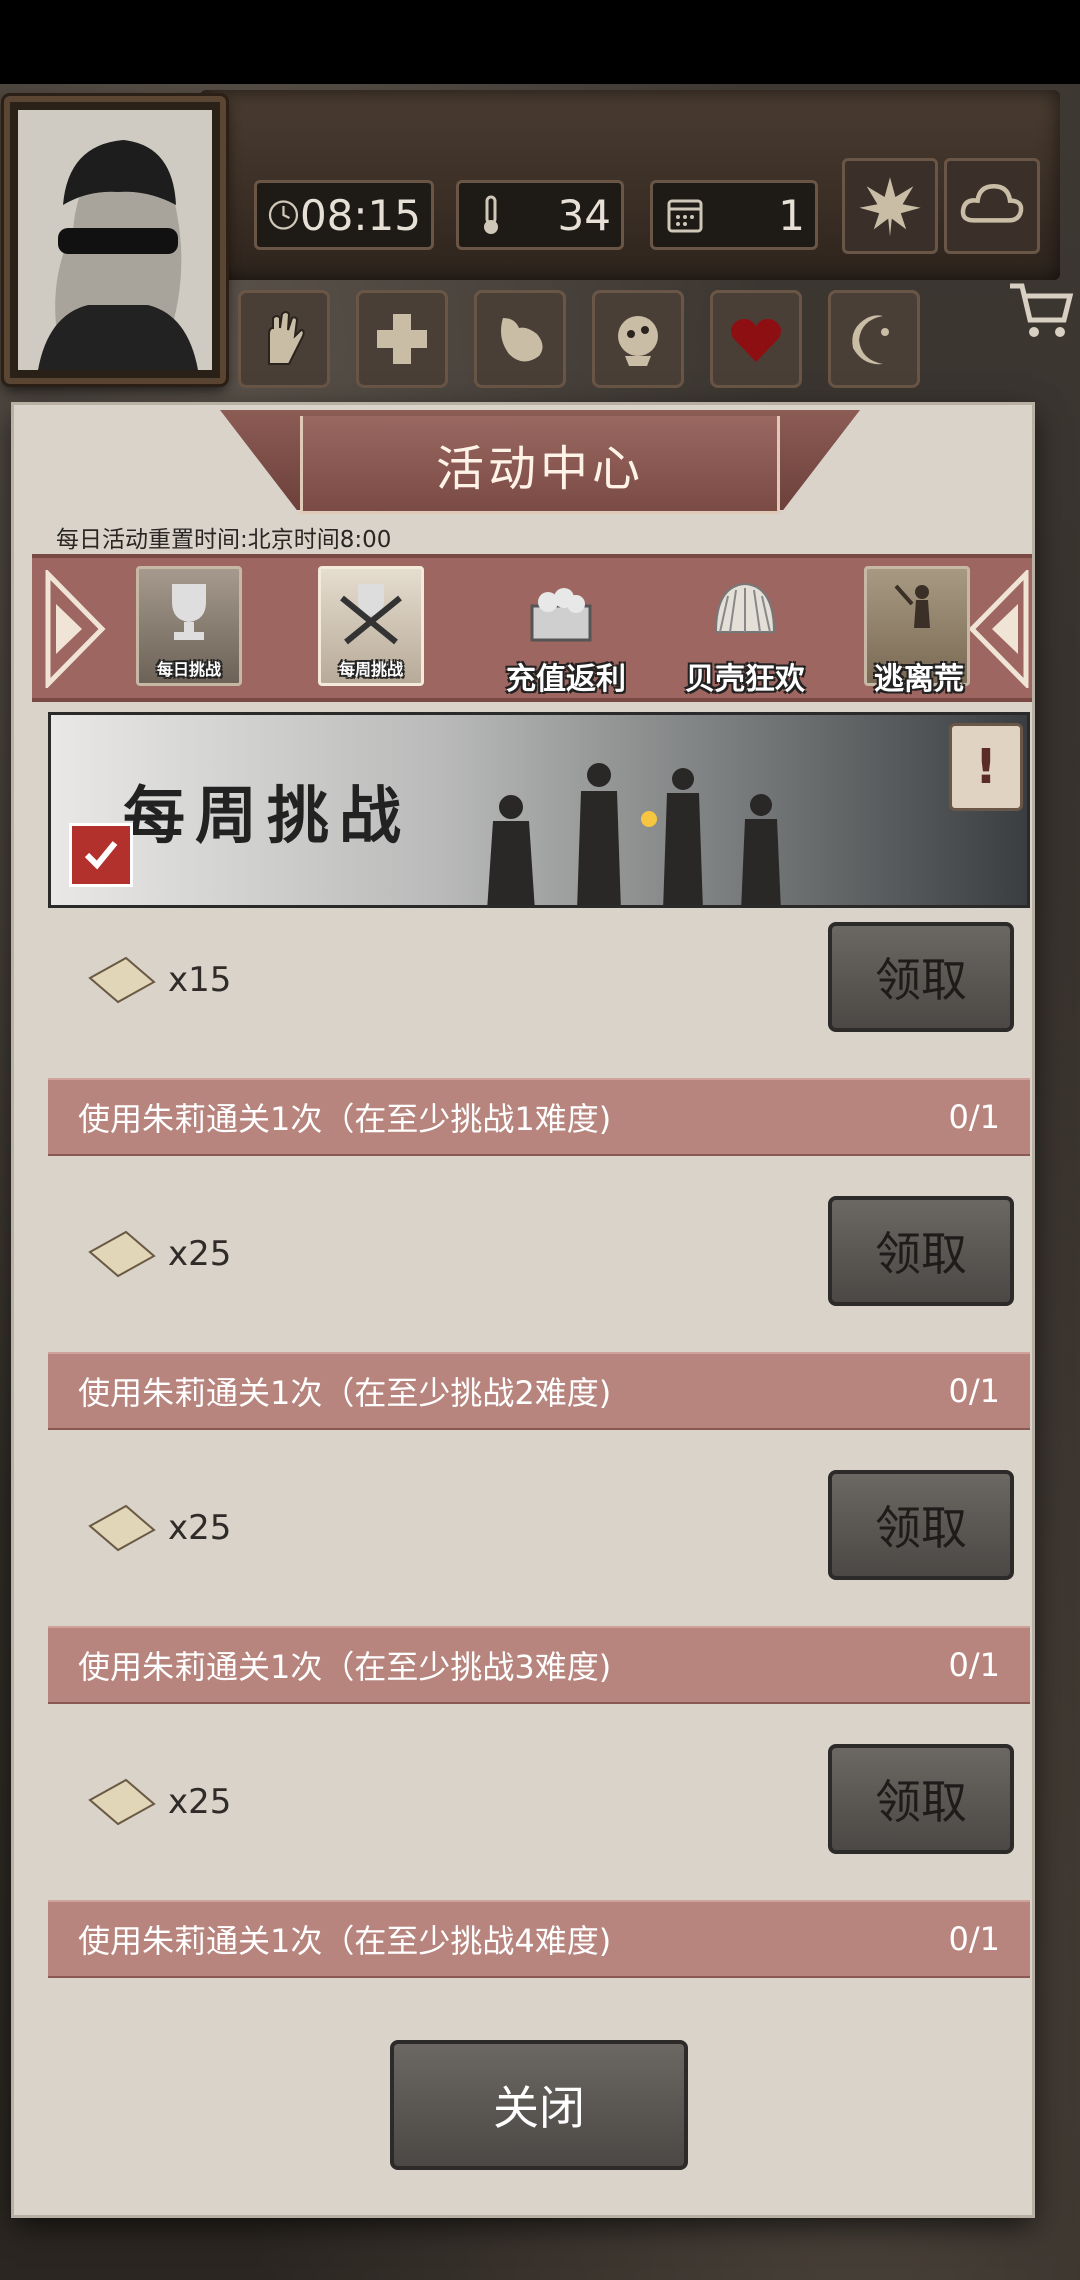  What do you see at coordinates (1041, 311) in the screenshot?
I see `cart-icon` at bounding box center [1041, 311].